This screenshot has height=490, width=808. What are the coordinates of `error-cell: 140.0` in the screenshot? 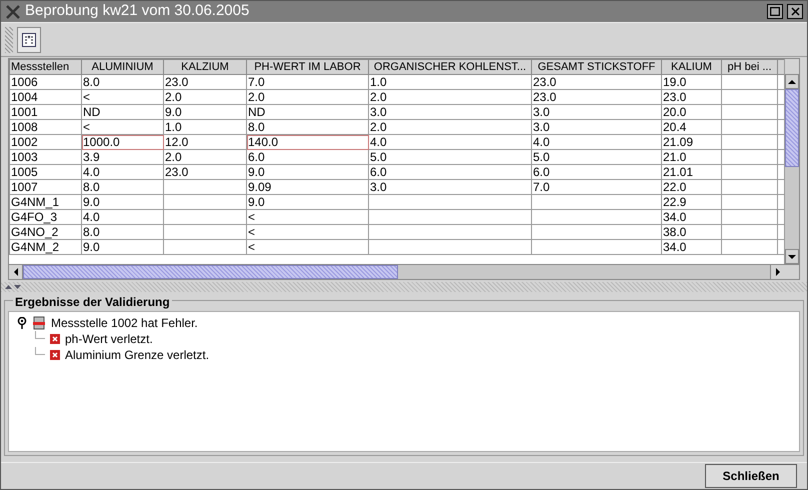 It's located at (307, 142).